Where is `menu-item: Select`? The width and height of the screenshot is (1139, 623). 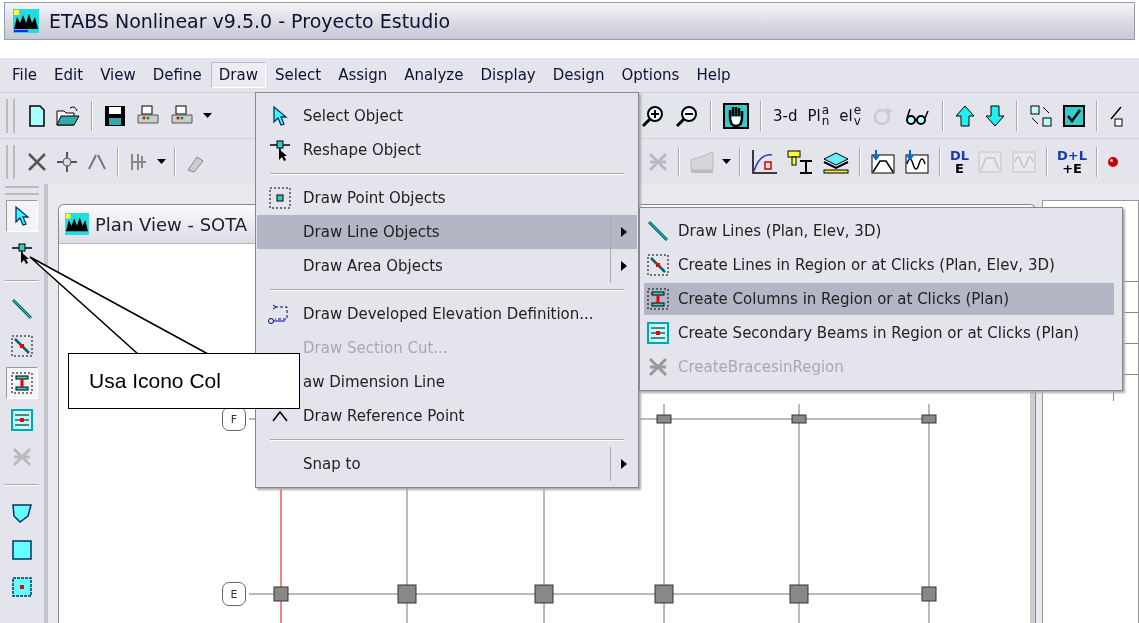 menu-item: Select is located at coordinates (298, 75).